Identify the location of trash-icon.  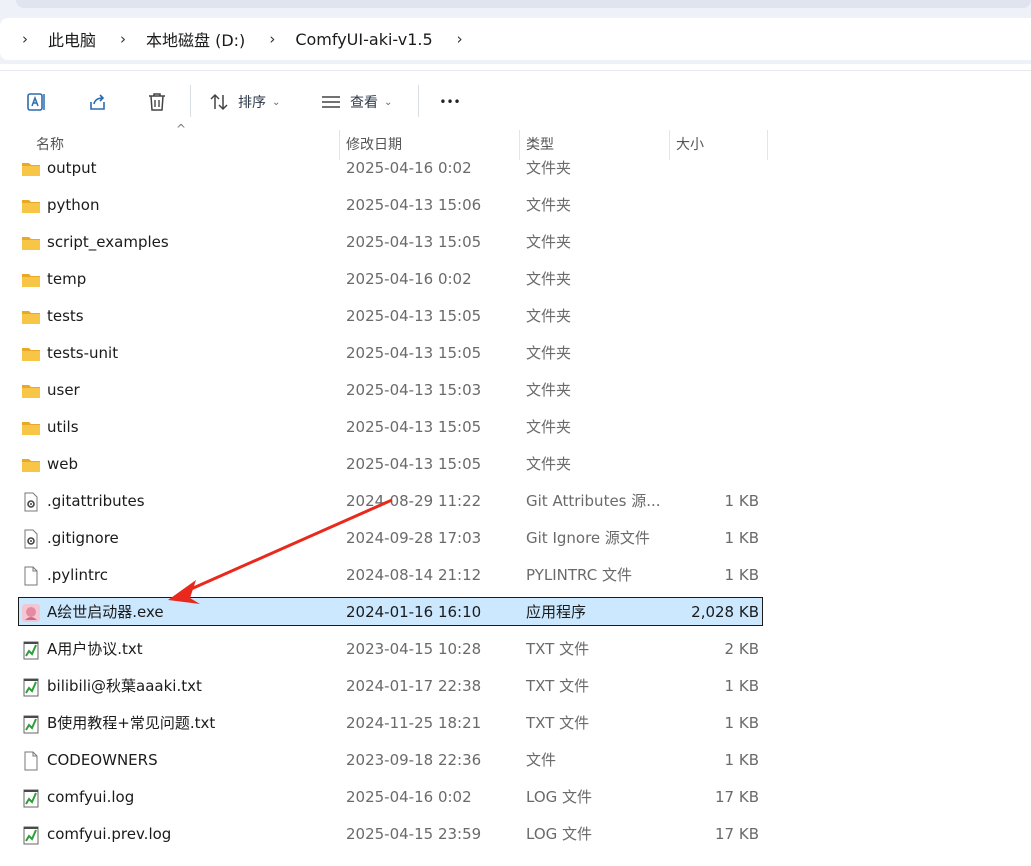
(157, 102).